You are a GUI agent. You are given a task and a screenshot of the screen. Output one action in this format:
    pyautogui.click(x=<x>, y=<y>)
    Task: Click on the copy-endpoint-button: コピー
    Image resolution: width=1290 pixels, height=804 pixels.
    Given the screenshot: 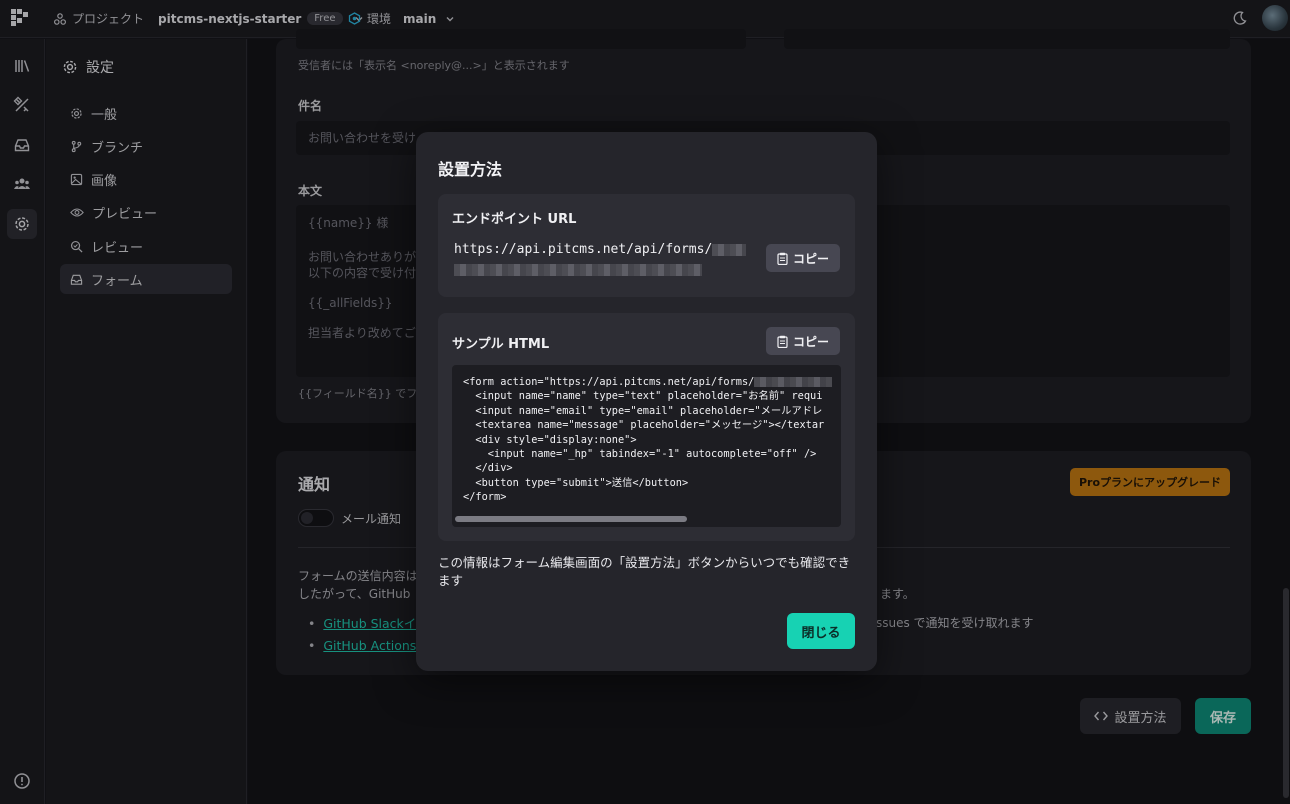 What is the action you would take?
    pyautogui.click(x=803, y=258)
    